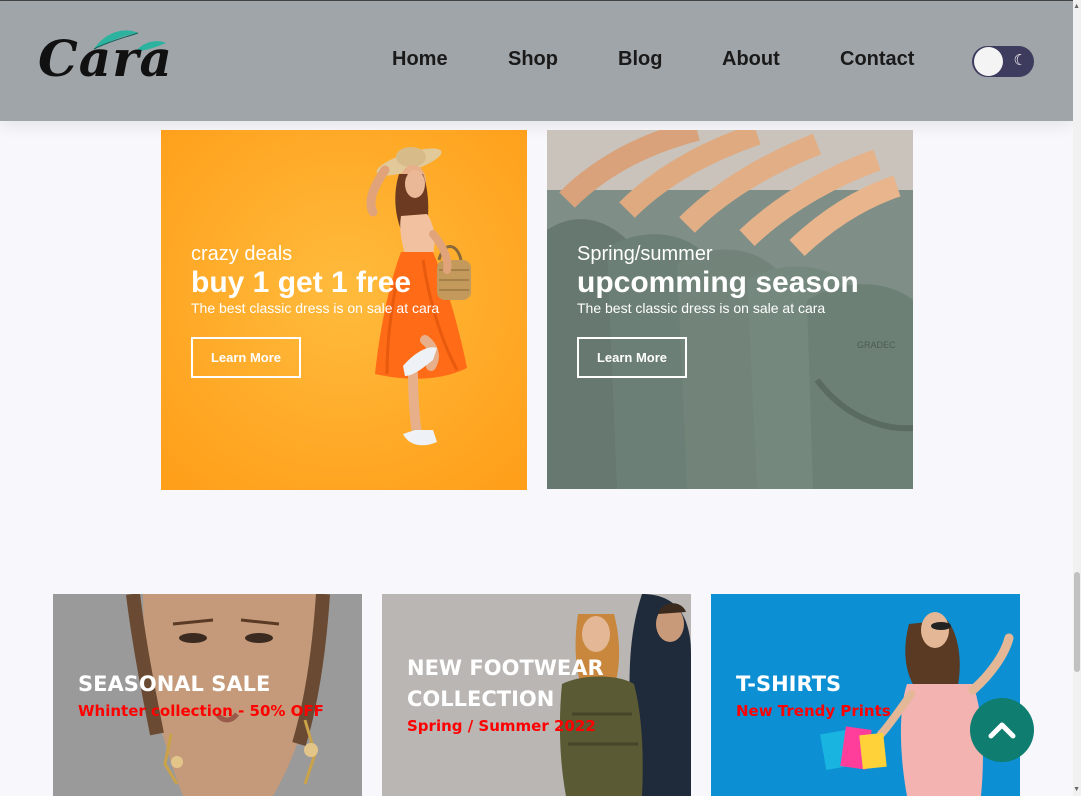 This screenshot has width=1081, height=796. What do you see at coordinates (420, 59) in the screenshot?
I see `nav-home: Home` at bounding box center [420, 59].